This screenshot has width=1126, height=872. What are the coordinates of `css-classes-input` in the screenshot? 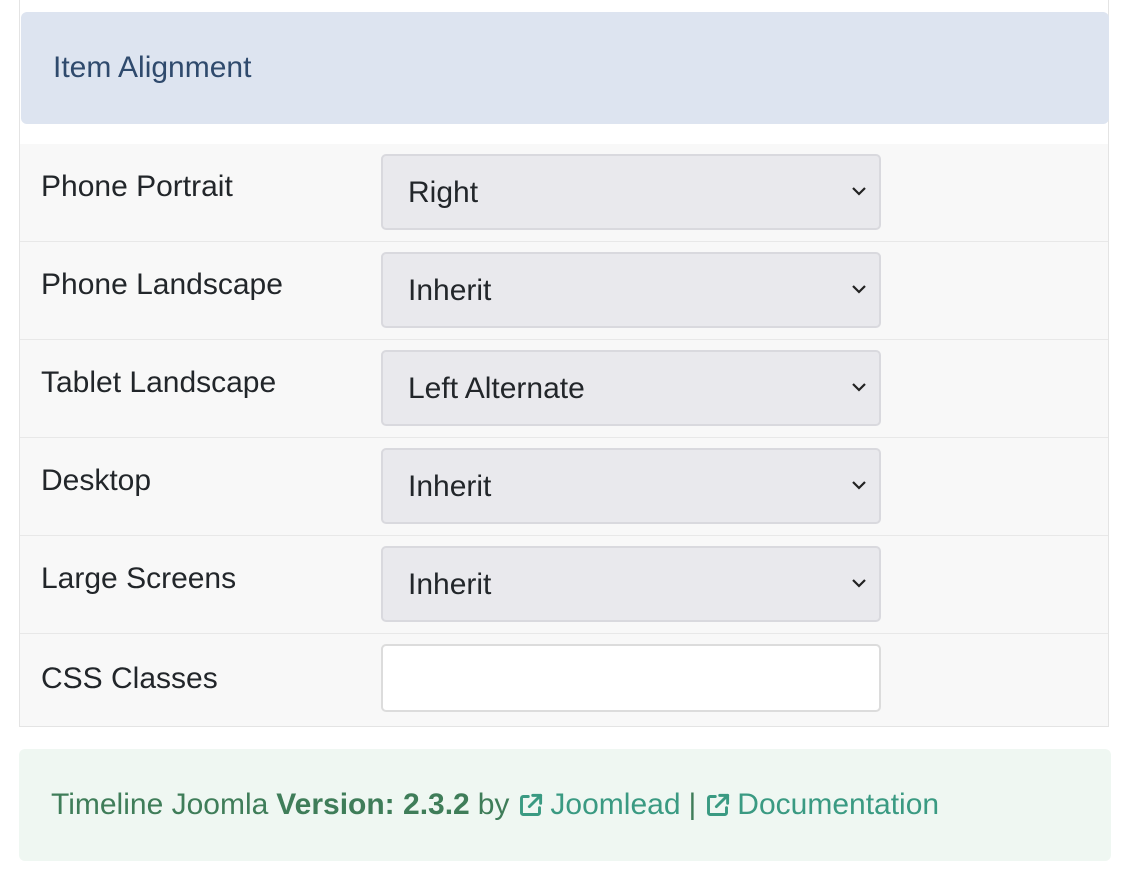 It's located at (631, 678).